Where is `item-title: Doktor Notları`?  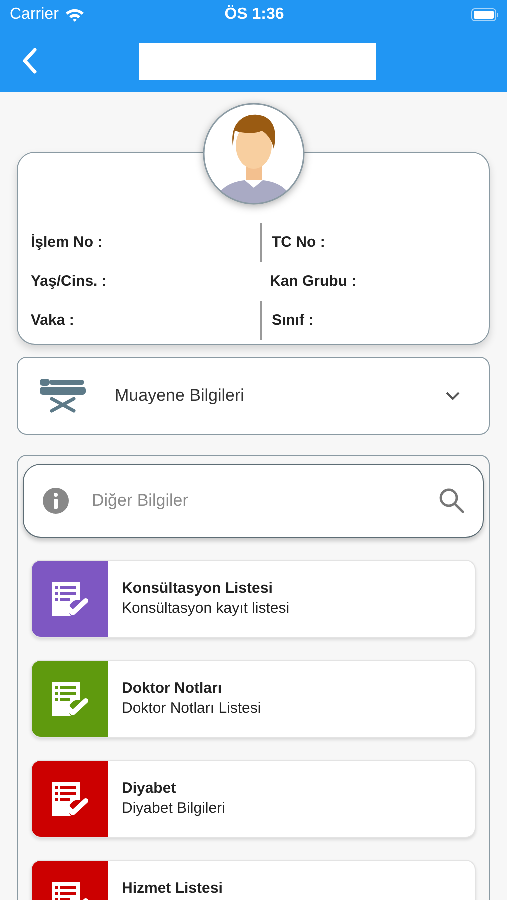 item-title: Doktor Notları is located at coordinates (173, 688).